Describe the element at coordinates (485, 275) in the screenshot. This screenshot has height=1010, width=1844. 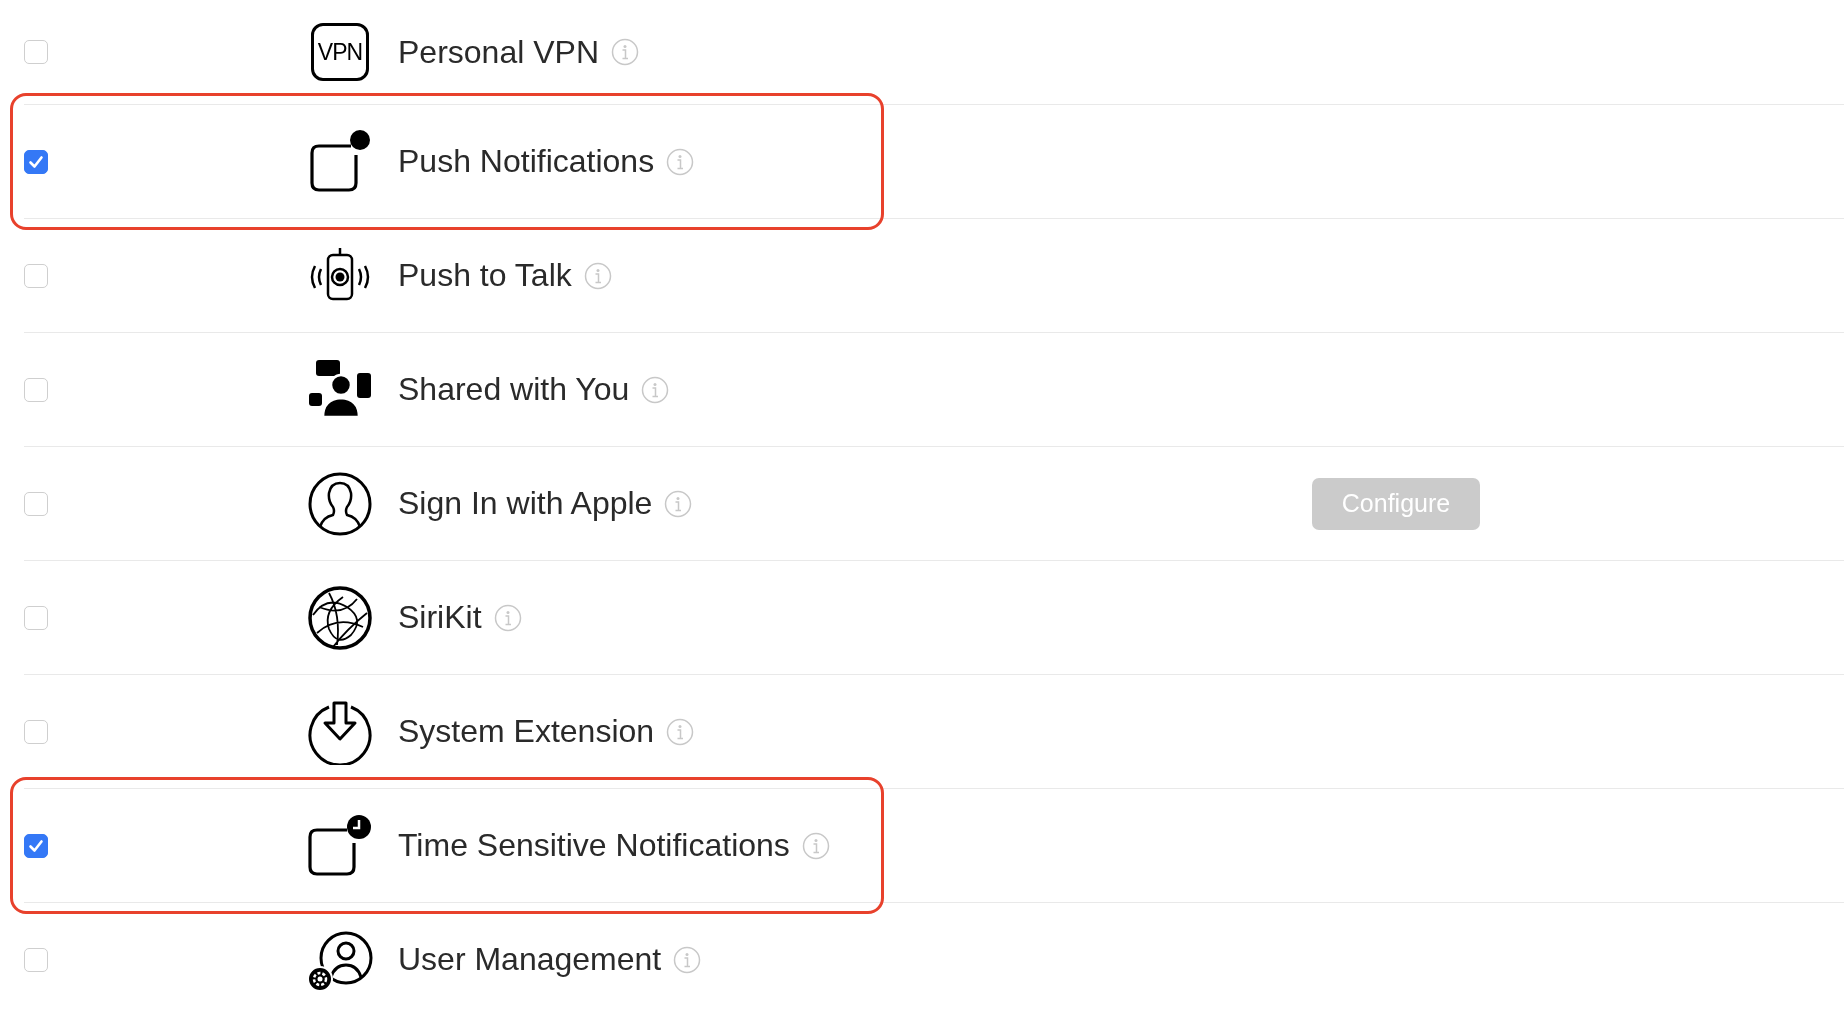
I see `capability-label: Push to Talk` at that location.